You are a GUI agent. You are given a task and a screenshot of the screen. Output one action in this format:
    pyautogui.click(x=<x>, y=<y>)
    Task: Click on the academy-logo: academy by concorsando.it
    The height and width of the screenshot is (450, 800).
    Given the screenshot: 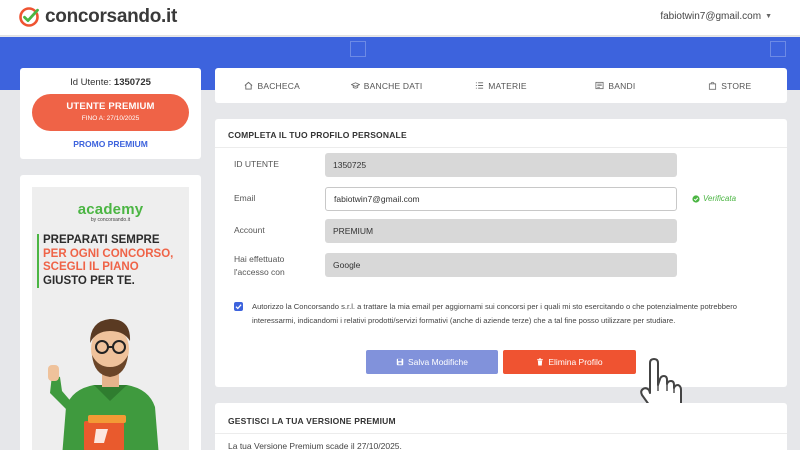 What is the action you would take?
    pyautogui.click(x=110, y=212)
    